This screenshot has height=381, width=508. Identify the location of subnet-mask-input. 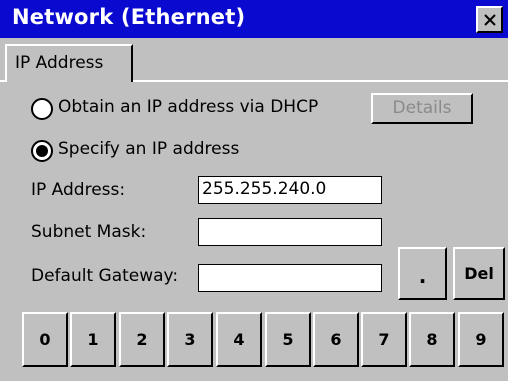
(290, 232).